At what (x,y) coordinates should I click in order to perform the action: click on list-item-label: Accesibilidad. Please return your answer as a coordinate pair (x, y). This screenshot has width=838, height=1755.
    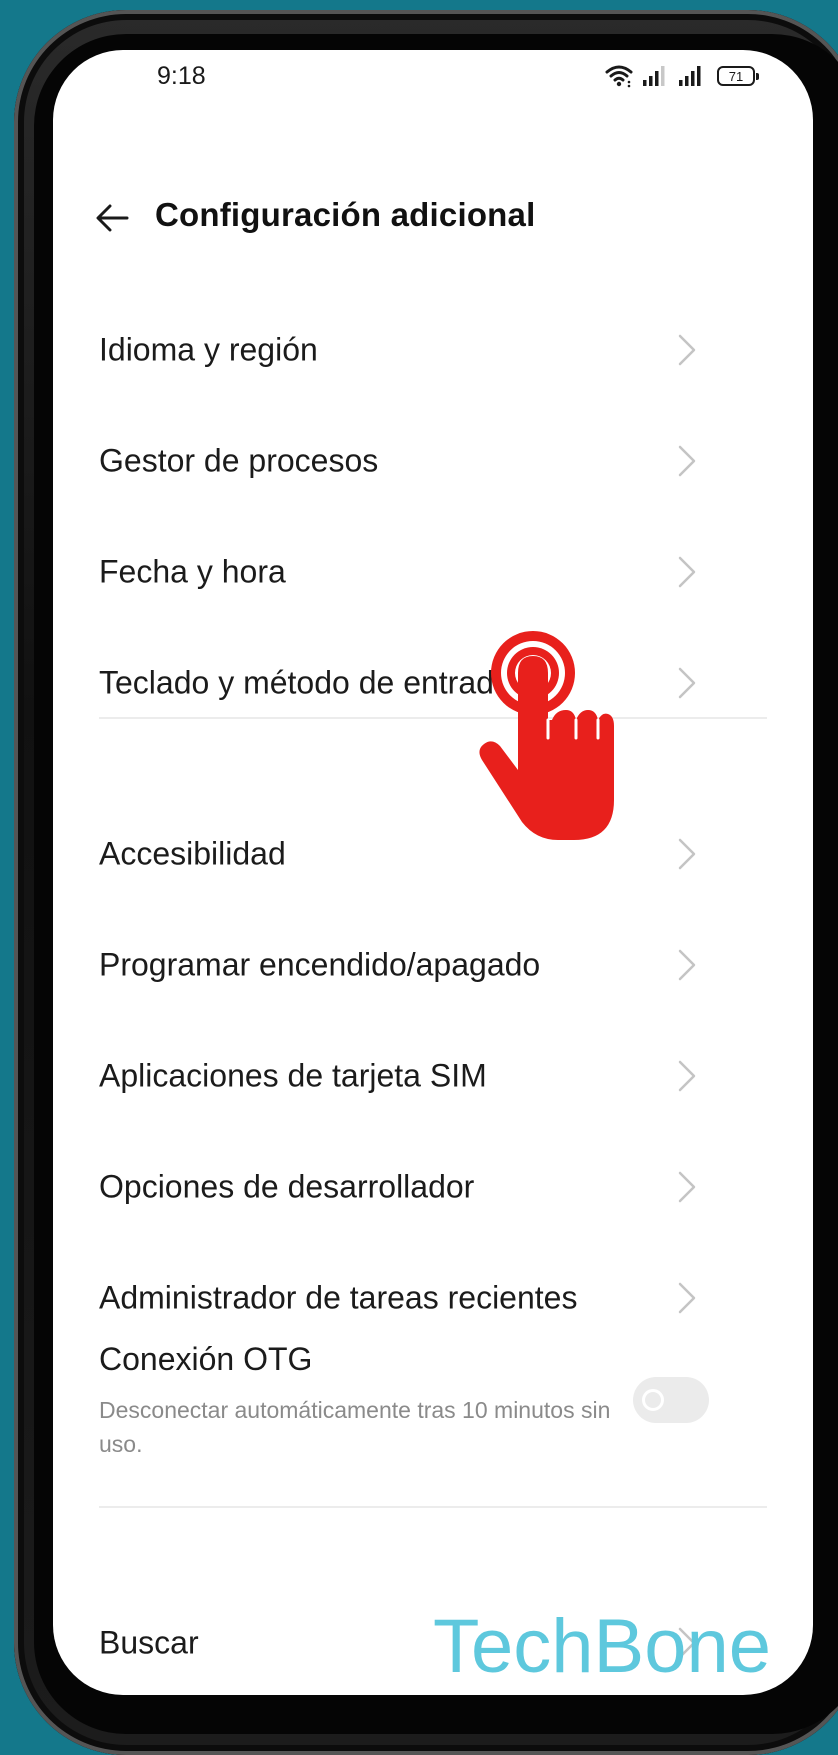
    Looking at the image, I should click on (192, 853).